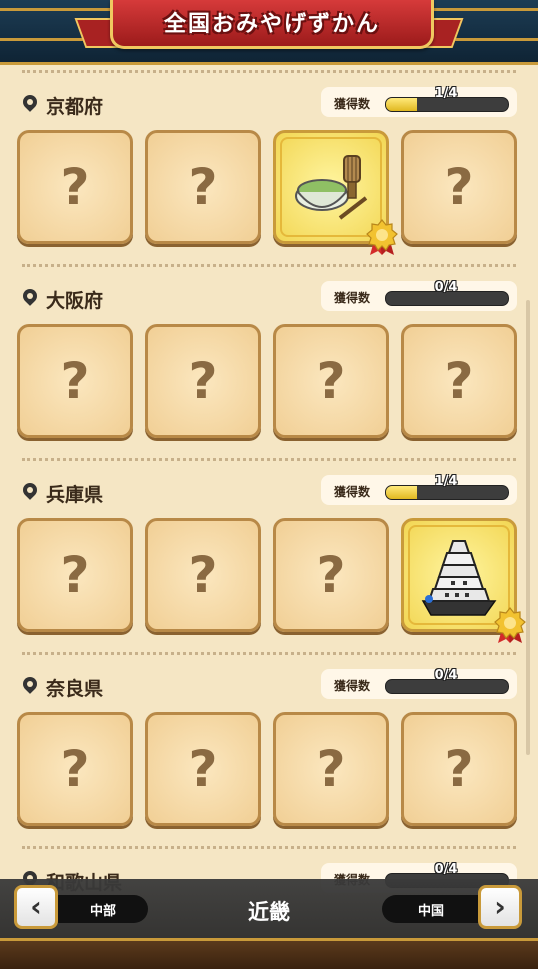 The height and width of the screenshot is (969, 538). I want to click on bottom-trim, so click(269, 953).